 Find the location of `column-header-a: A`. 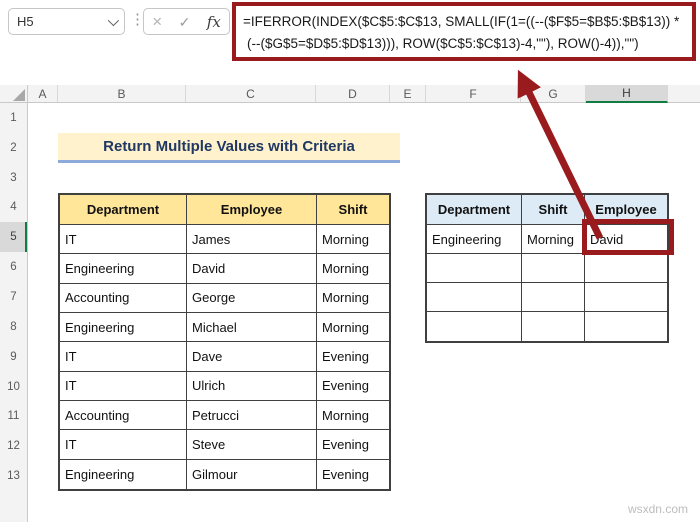

column-header-a: A is located at coordinates (43, 93).